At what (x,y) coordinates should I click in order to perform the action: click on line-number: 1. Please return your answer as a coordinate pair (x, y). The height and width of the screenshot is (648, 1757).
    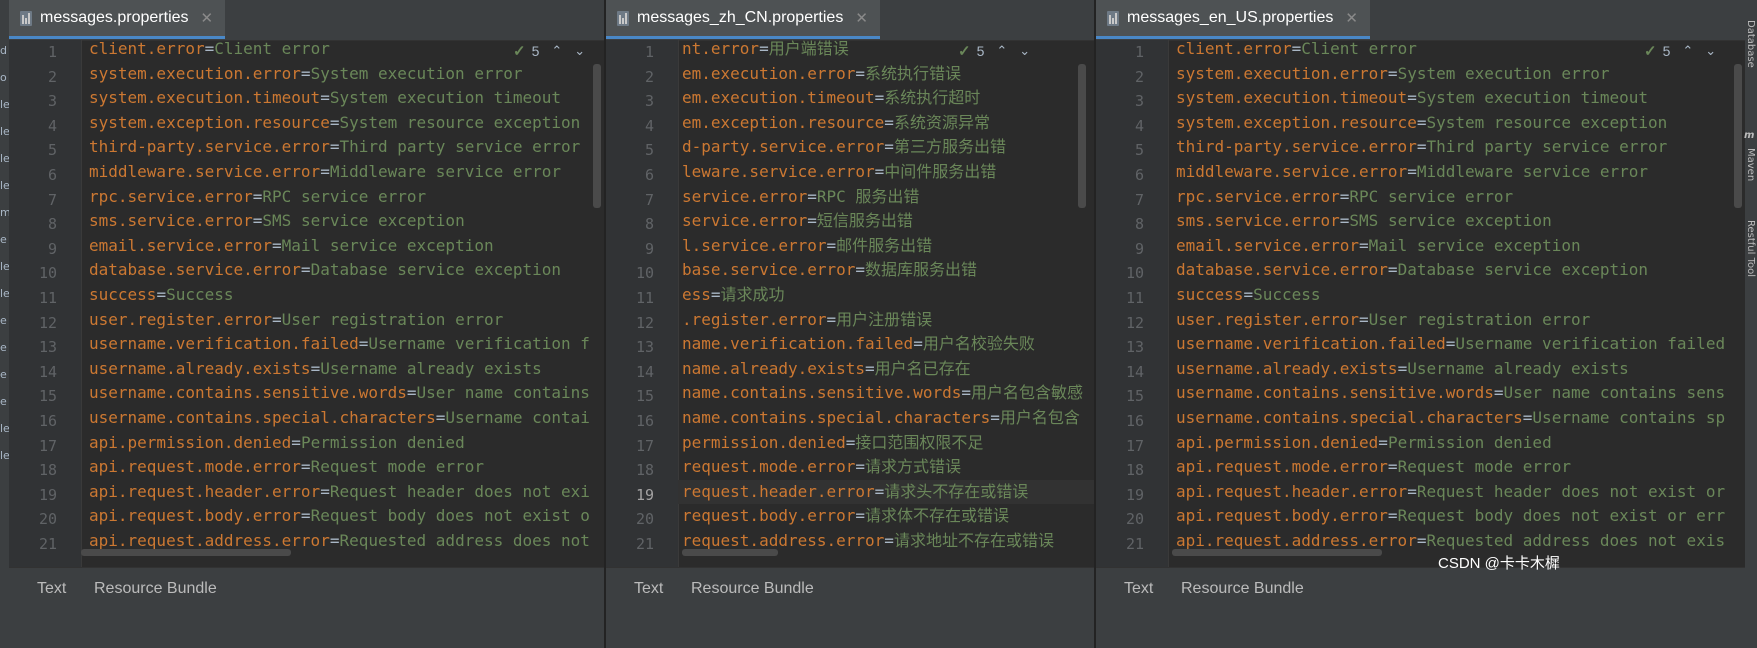
    Looking at the image, I should click on (52, 52).